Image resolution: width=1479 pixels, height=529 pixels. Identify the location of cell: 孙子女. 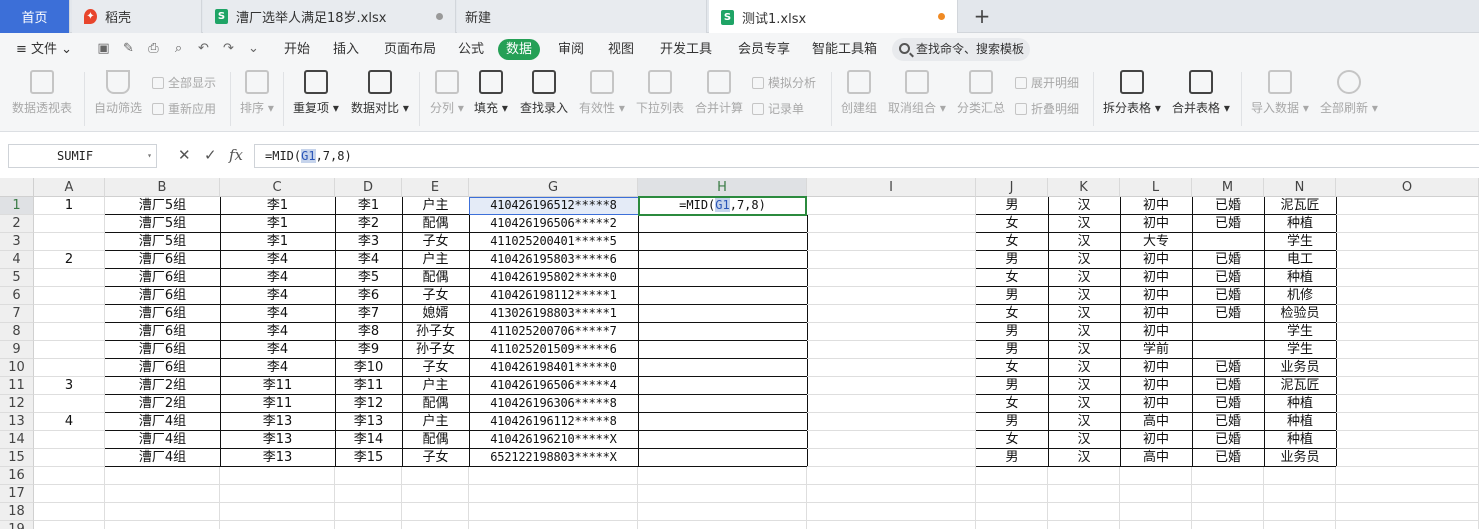
(436, 332).